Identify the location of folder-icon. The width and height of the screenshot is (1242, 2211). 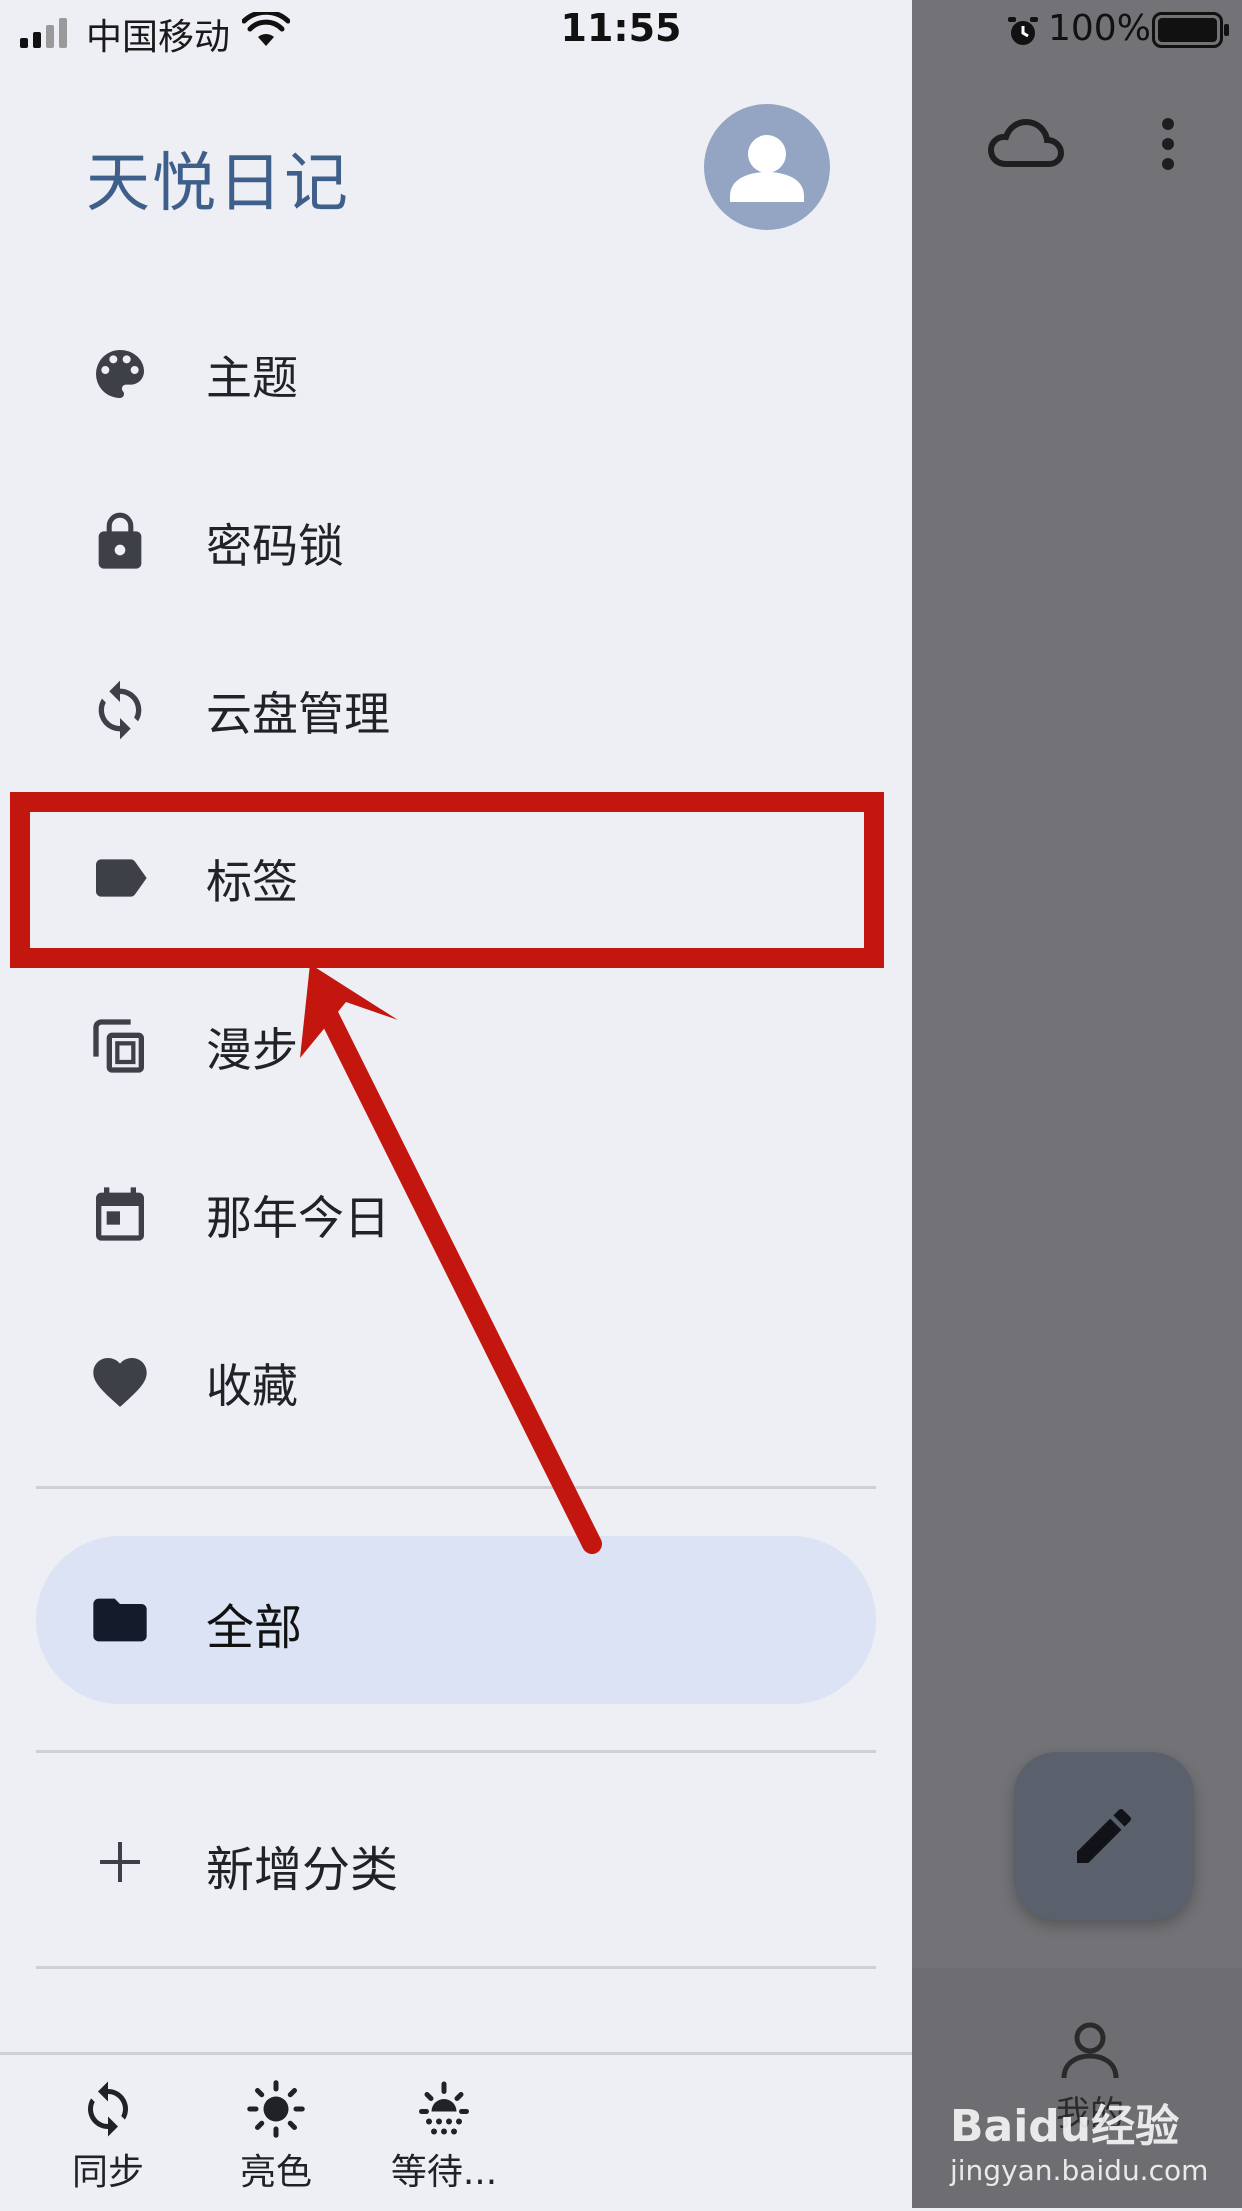
(120, 1620).